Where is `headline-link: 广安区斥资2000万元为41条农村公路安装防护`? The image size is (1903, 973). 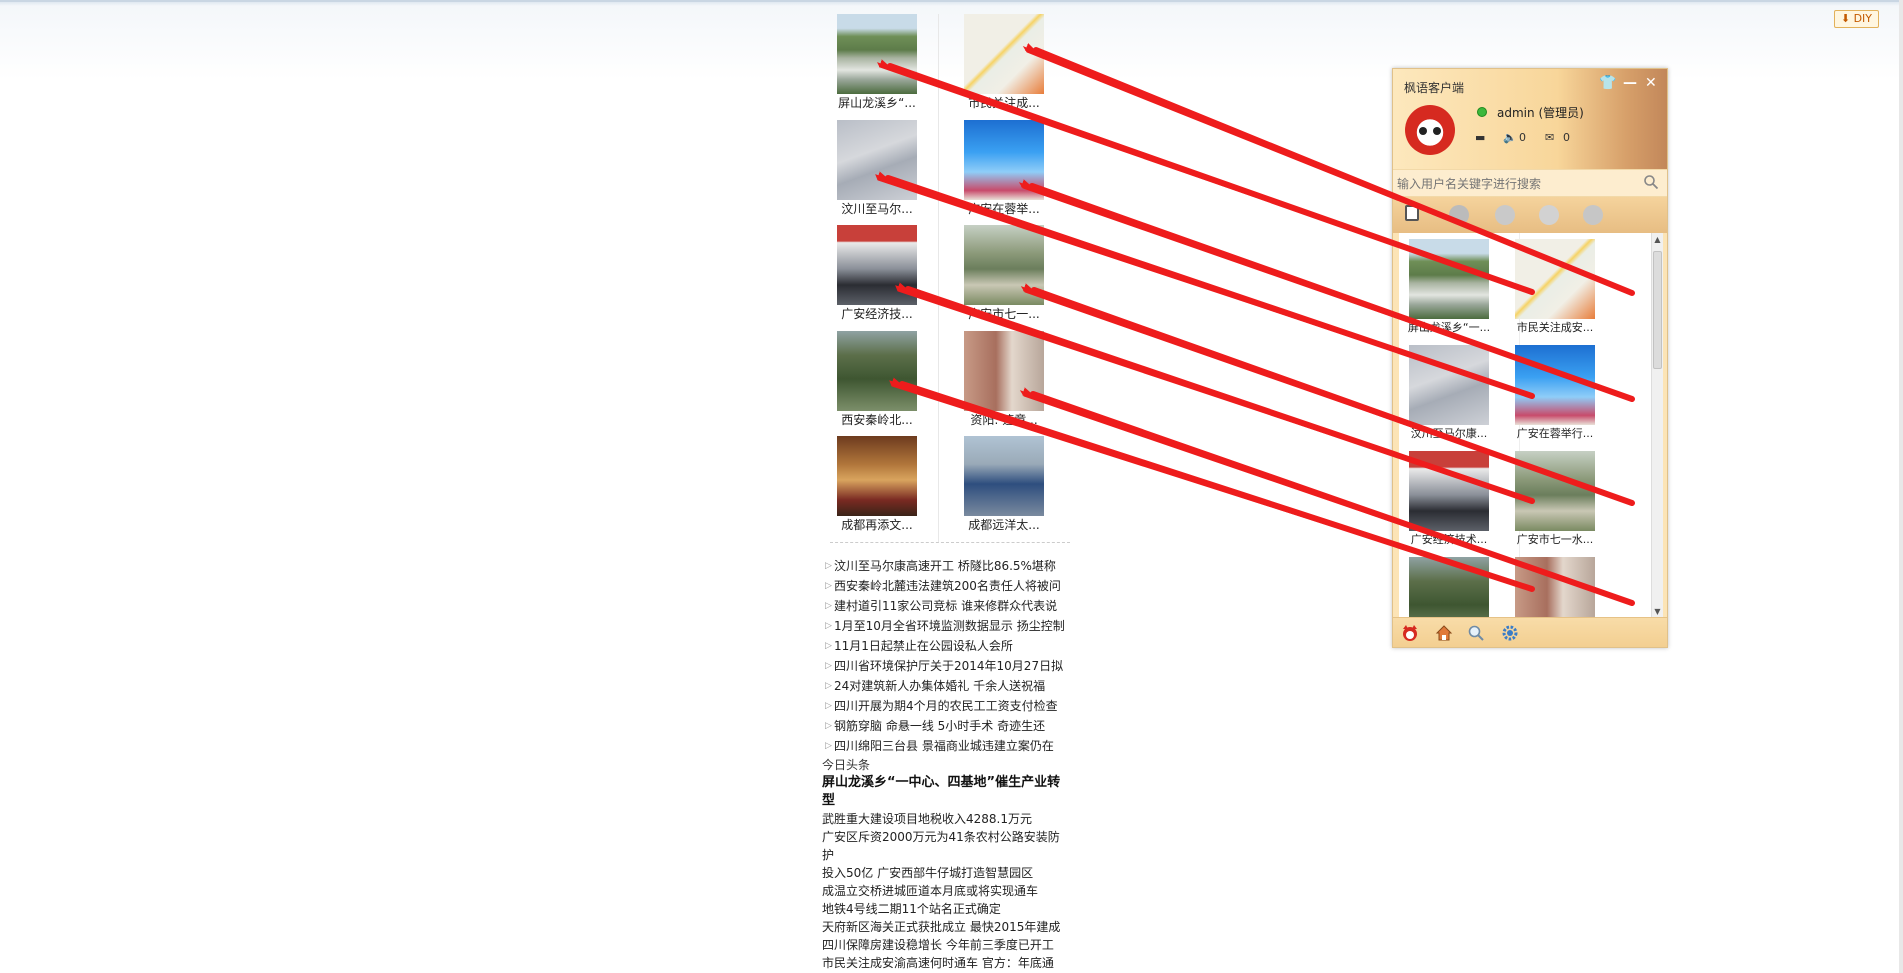 headline-link: 广安区斥资2000万元为41条农村公路安装防护 is located at coordinates (944, 846).